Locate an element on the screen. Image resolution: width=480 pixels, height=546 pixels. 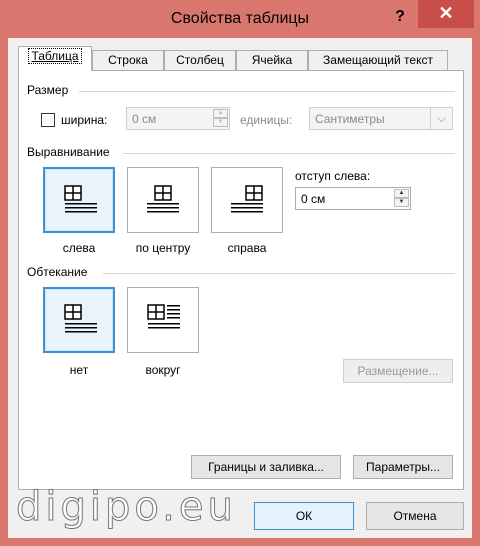
table-align-right-icon is located at coordinates (247, 199).